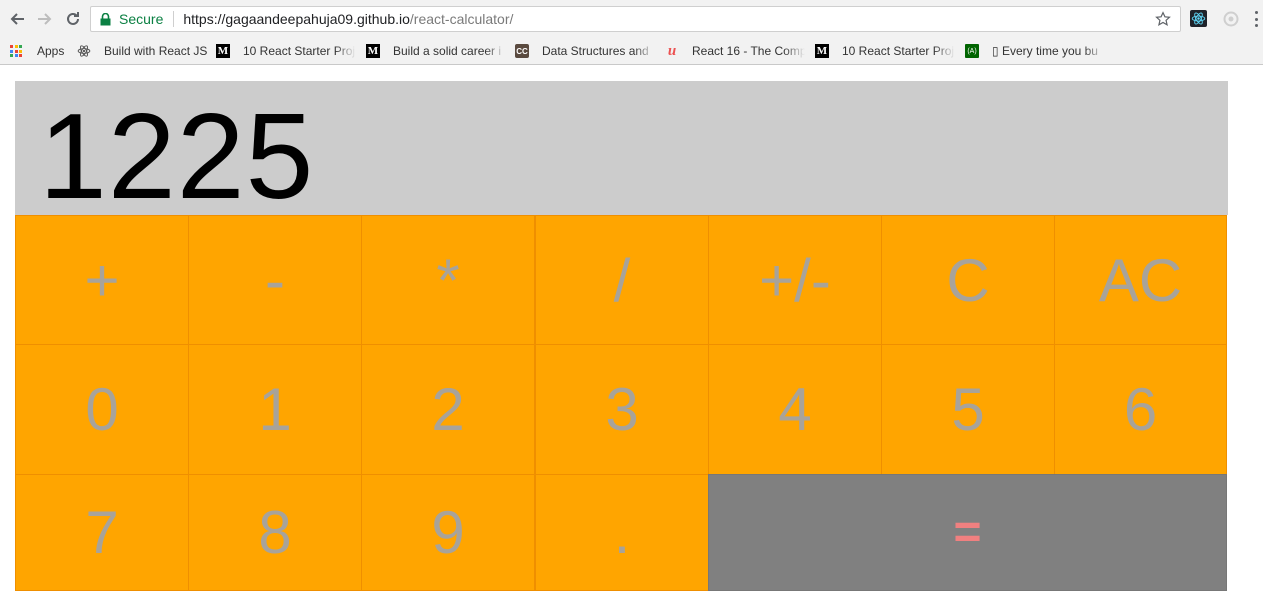 This screenshot has width=1263, height=591. What do you see at coordinates (968, 280) in the screenshot?
I see `clear-button: C` at bounding box center [968, 280].